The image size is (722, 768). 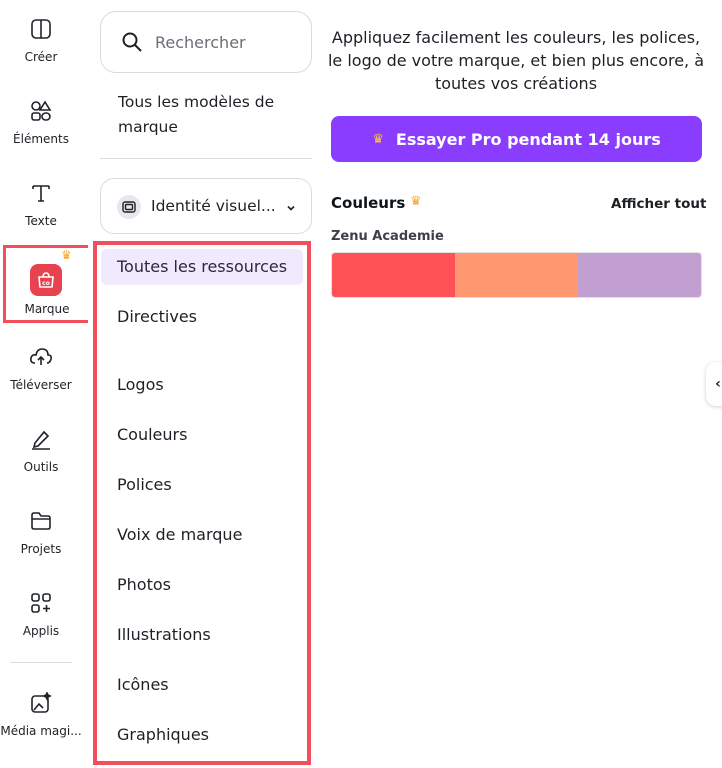 What do you see at coordinates (202, 535) in the screenshot?
I see `resource-brand-voice: Voix de marque` at bounding box center [202, 535].